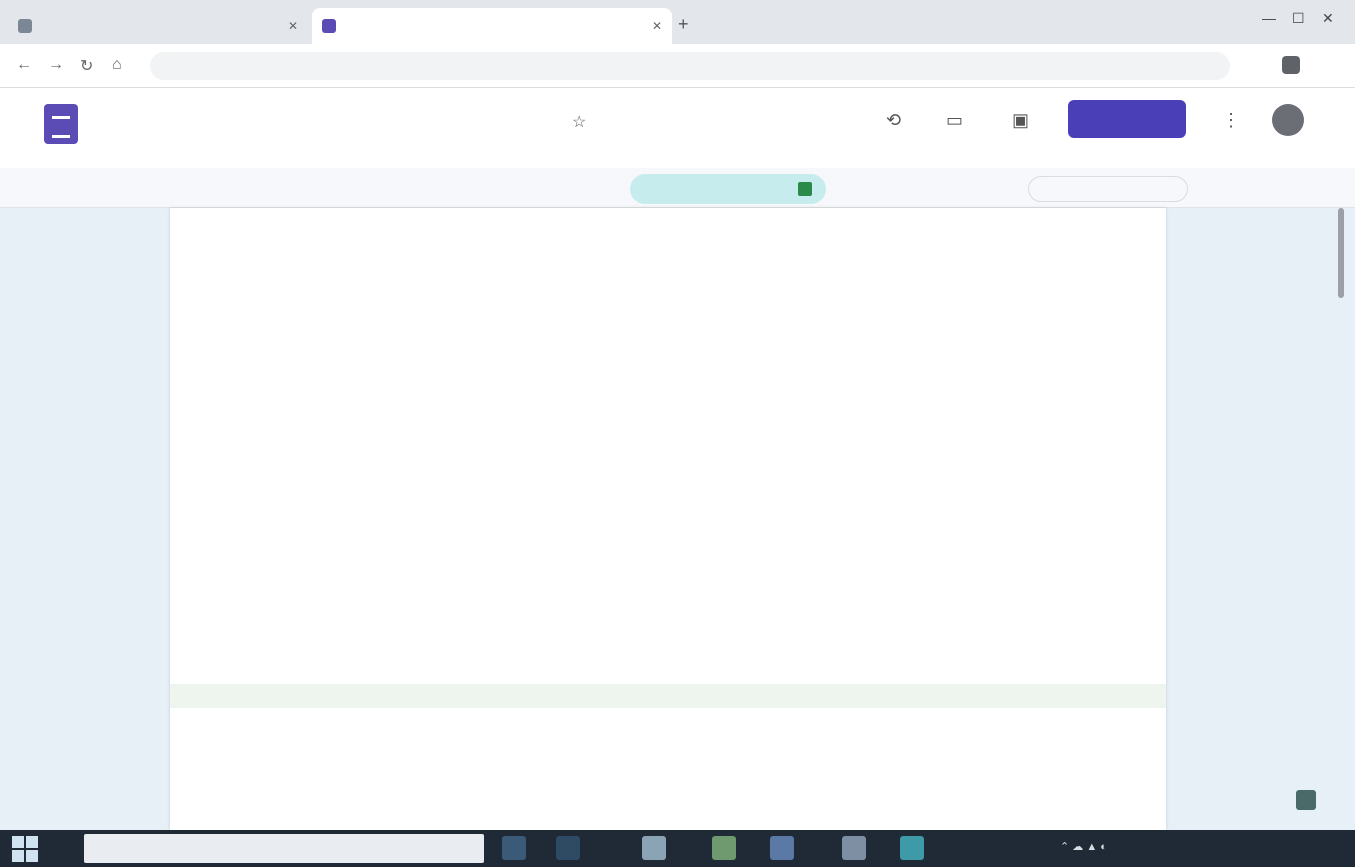  Describe the element at coordinates (668, 696) in the screenshot. I see `highlighted-row` at that location.